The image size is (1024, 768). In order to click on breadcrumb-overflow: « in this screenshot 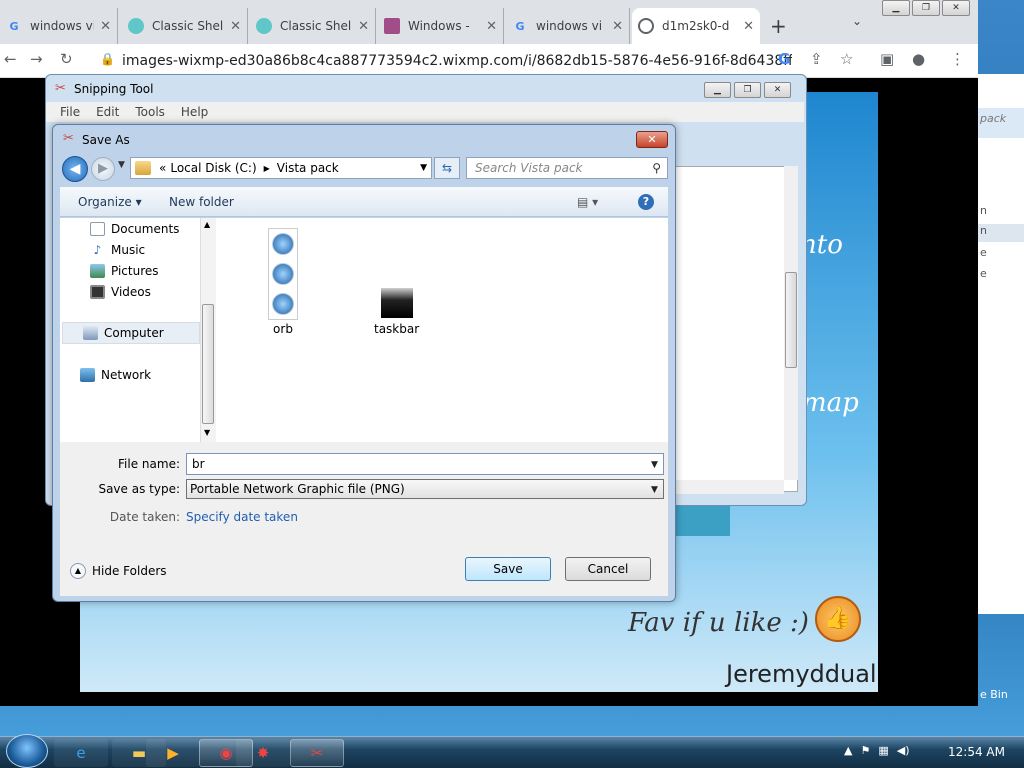, I will do `click(162, 168)`.